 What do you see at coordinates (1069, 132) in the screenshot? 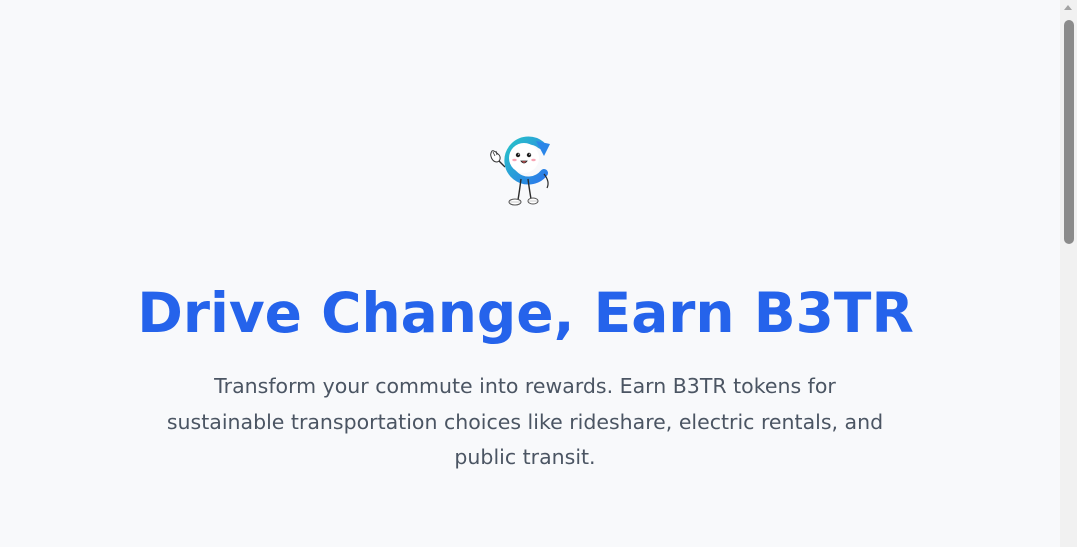
I see `scroll-thumb` at bounding box center [1069, 132].